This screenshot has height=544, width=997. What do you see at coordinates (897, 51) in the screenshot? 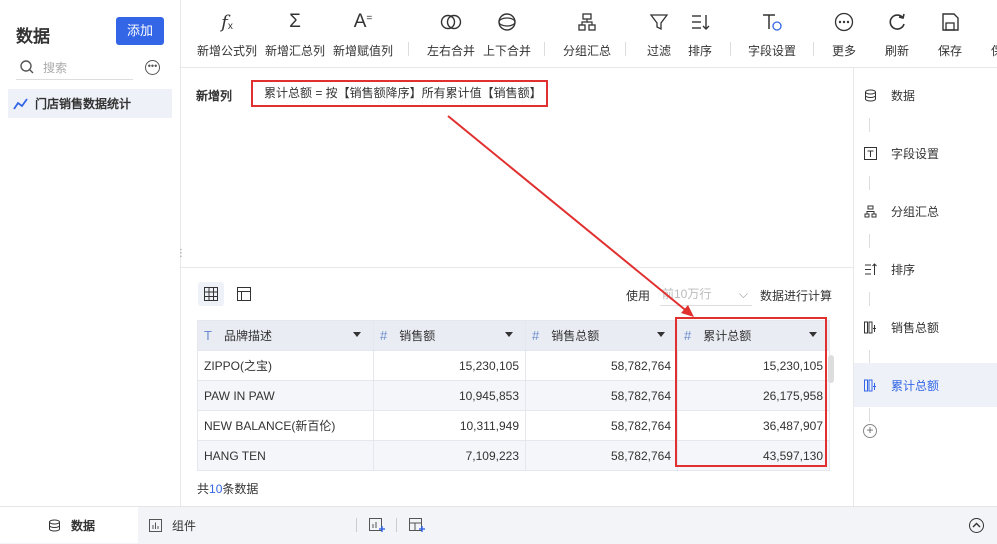
I see `toolbar-label: 刷新` at bounding box center [897, 51].